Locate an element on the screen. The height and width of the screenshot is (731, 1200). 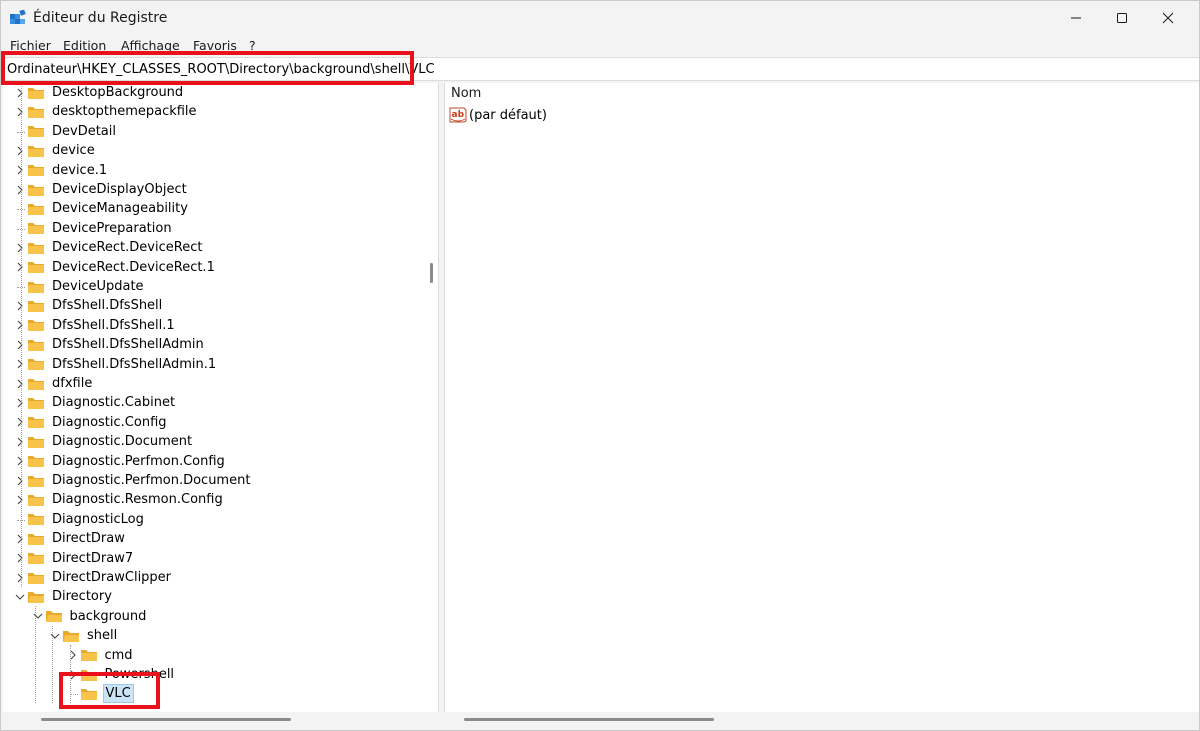
tree-item-vlc: VLC is located at coordinates (107, 694).